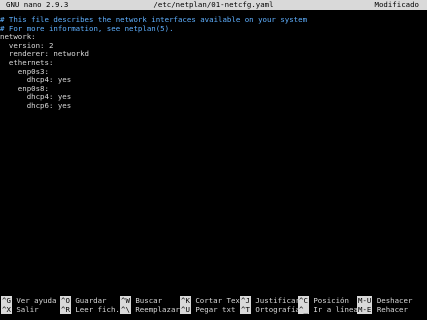  I want to click on shortcut-label: Ir a línea, so click(335, 309).